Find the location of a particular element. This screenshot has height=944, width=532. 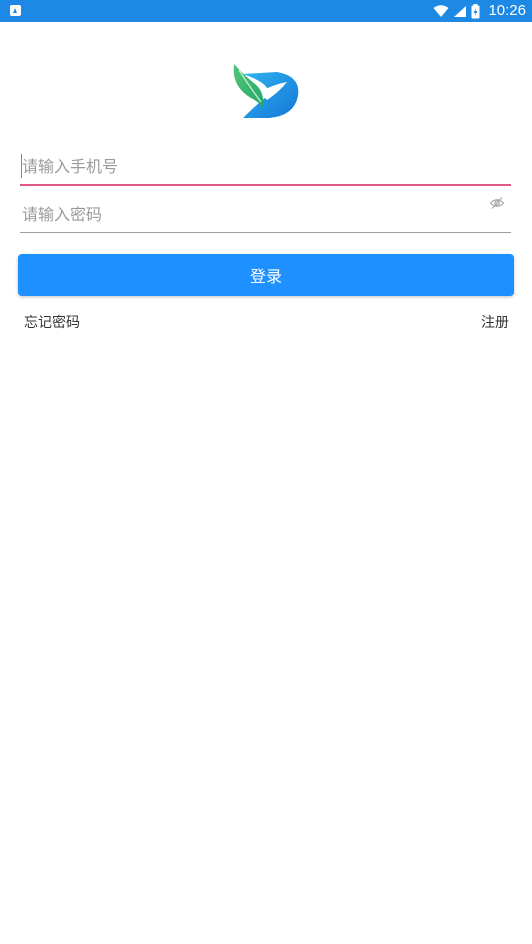

notification-icon is located at coordinates (15, 10).